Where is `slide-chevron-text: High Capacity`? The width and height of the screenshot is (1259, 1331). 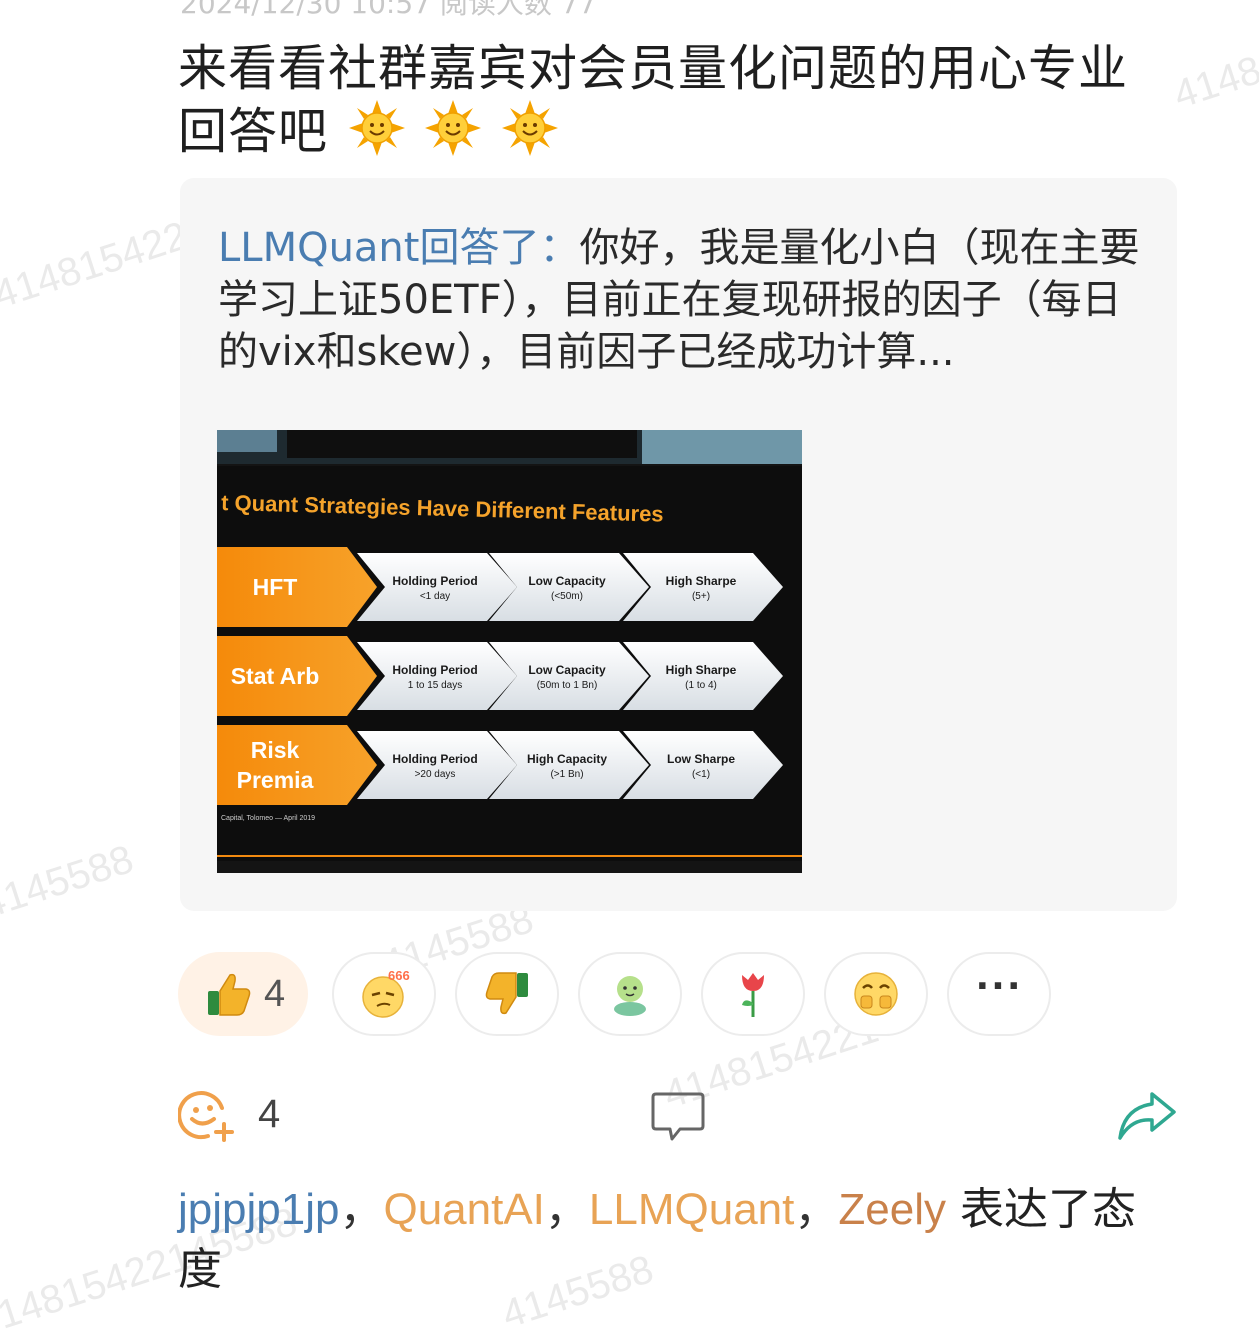 slide-chevron-text: High Capacity is located at coordinates (567, 759).